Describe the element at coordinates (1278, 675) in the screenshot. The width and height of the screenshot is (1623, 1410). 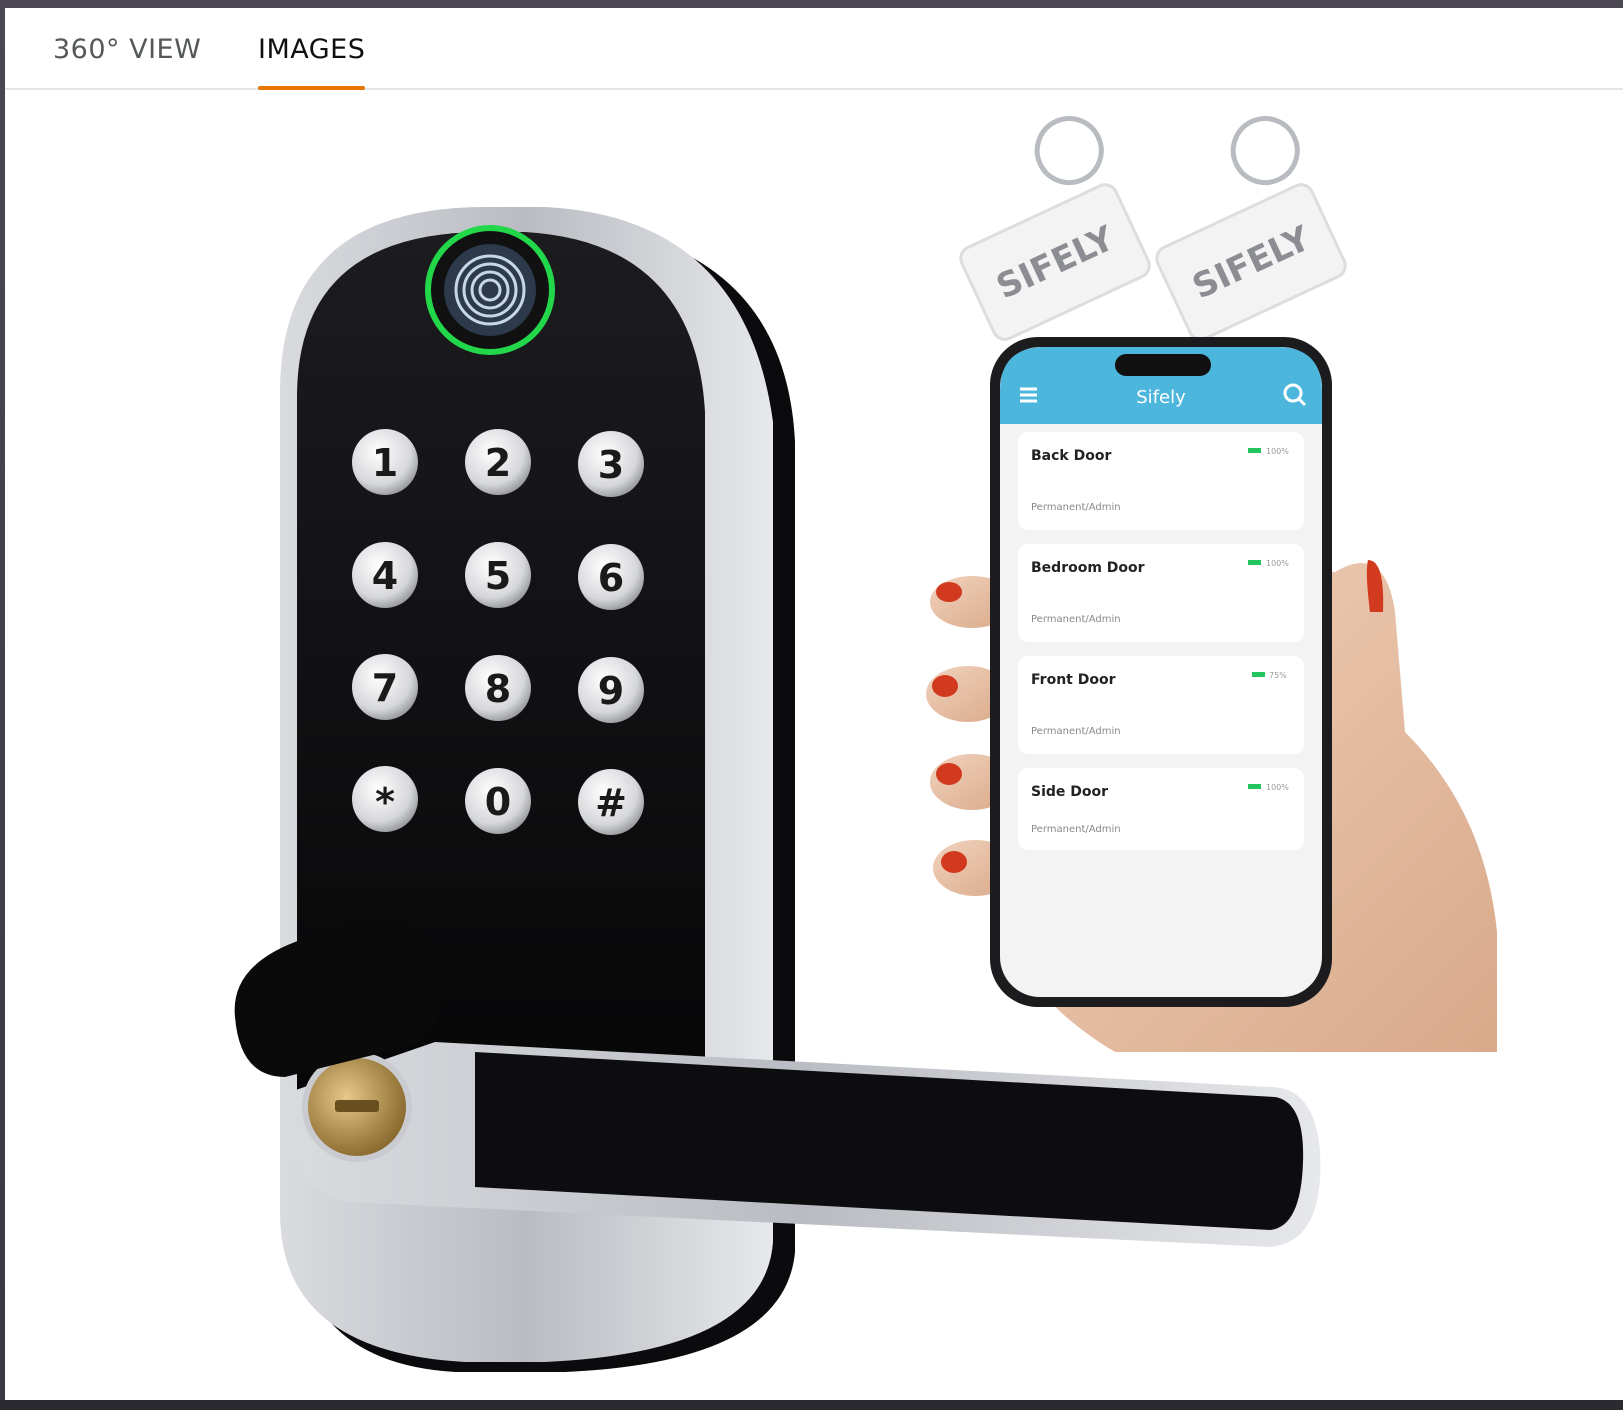
I see `battery-level: 75%` at that location.